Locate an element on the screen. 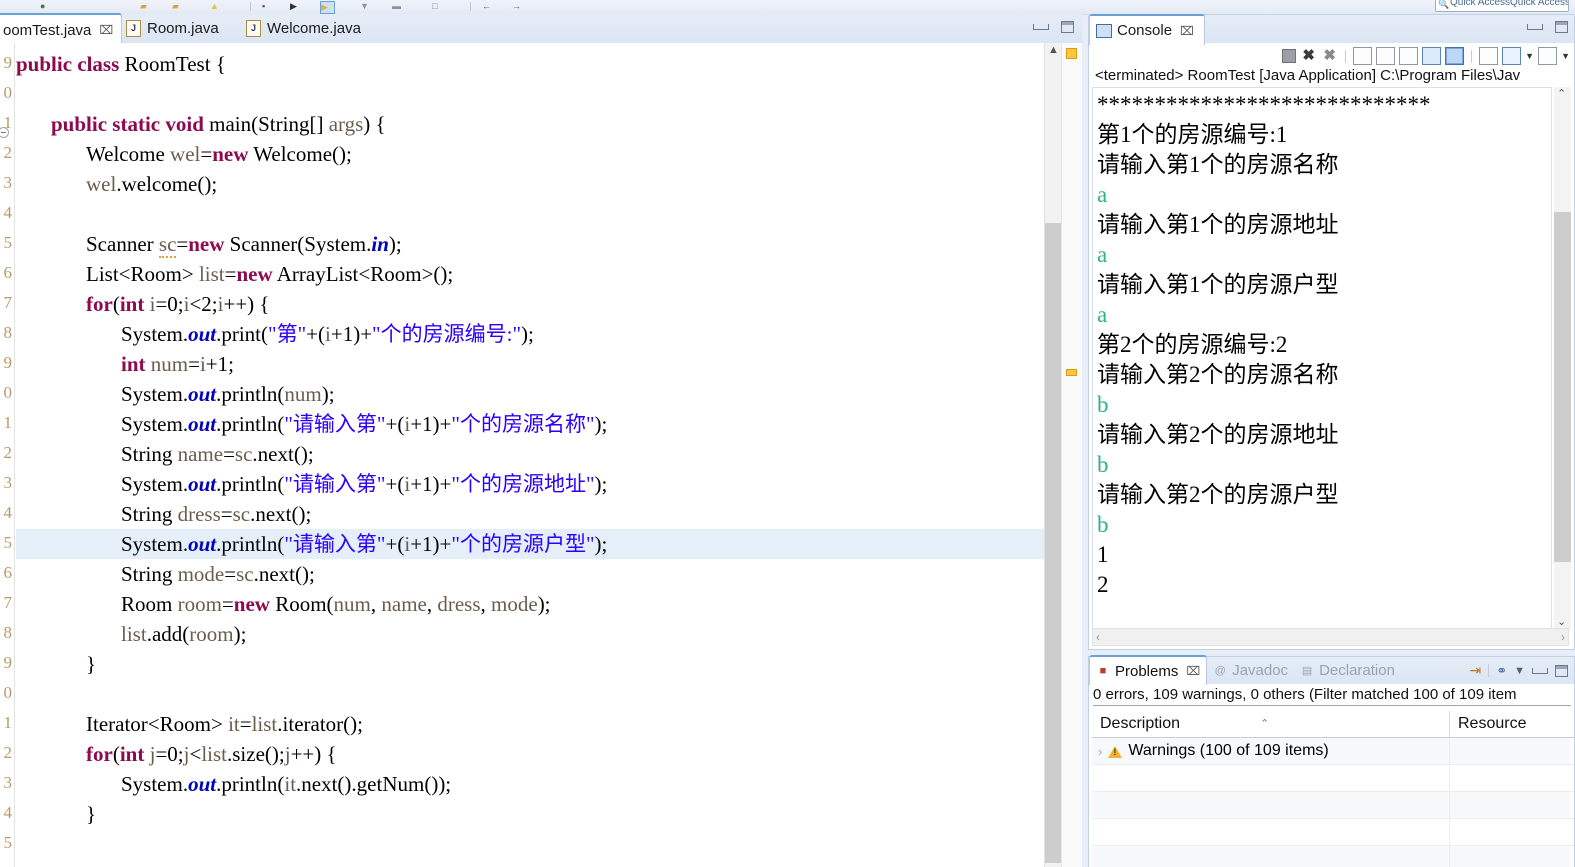 This screenshot has height=867, width=1575. back-icon: ← is located at coordinates (488, 6).